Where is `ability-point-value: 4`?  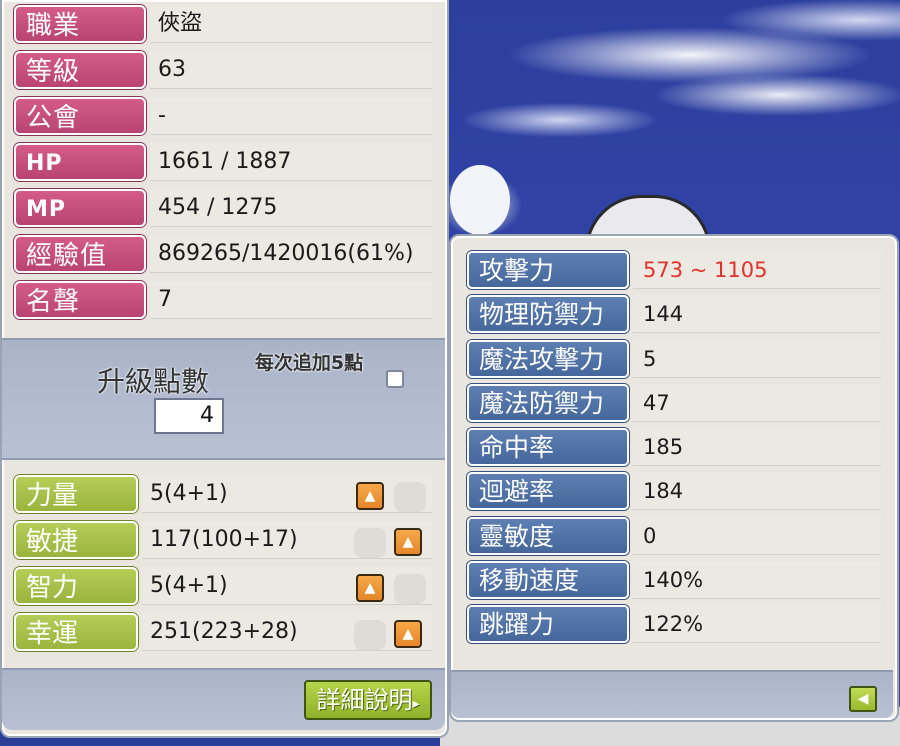
ability-point-value: 4 is located at coordinates (189, 416).